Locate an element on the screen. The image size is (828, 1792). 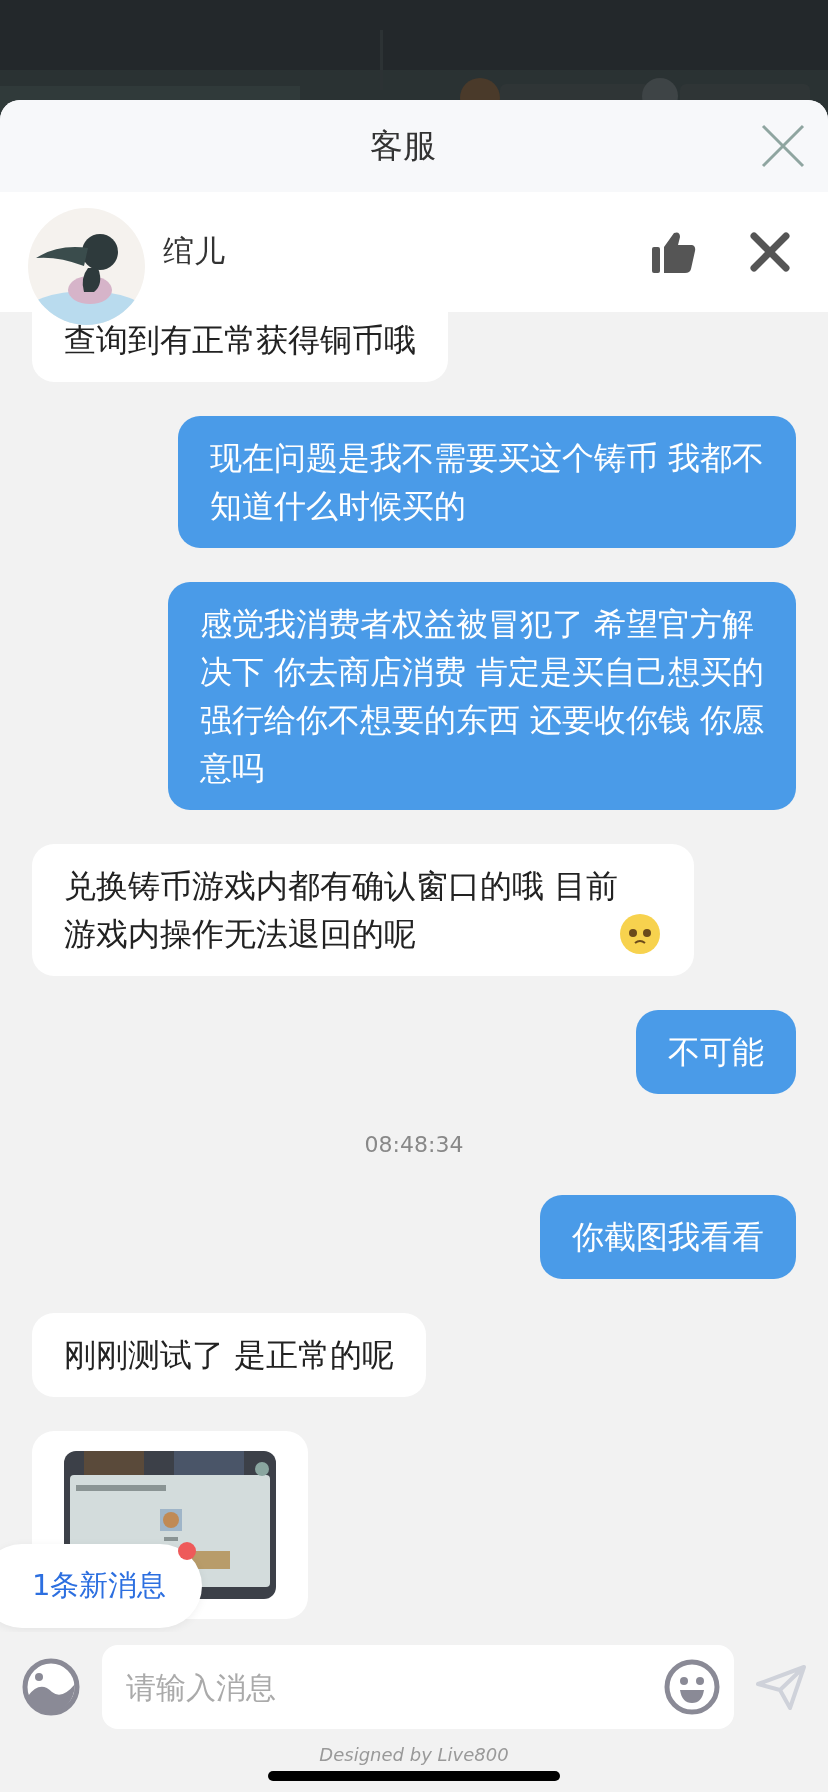
message-field: 请输入消息 is located at coordinates (418, 1687).